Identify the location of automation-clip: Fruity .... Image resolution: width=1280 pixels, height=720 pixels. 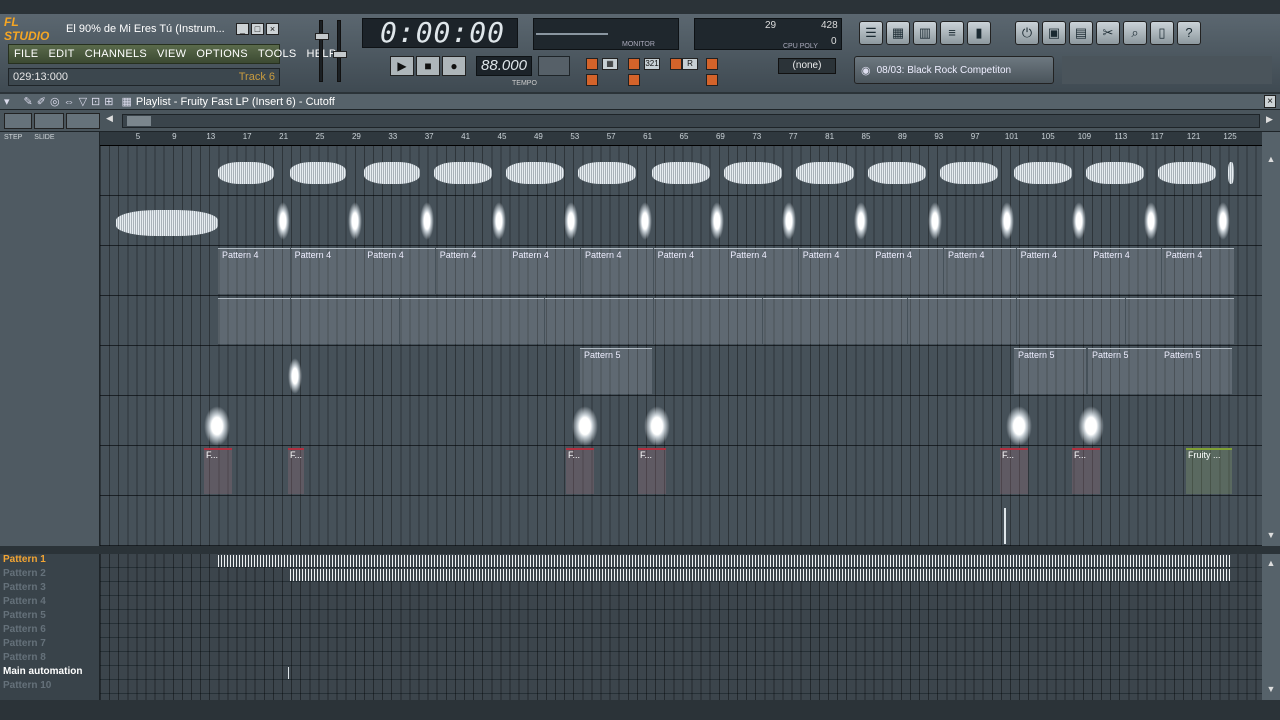
(1209, 471).